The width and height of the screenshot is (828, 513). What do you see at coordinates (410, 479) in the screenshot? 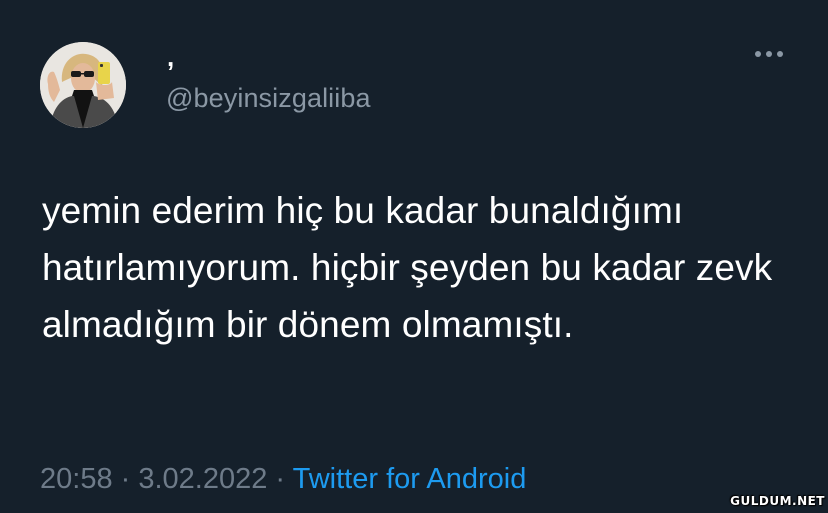
I see `tweet-source-link: Twitter for Android` at bounding box center [410, 479].